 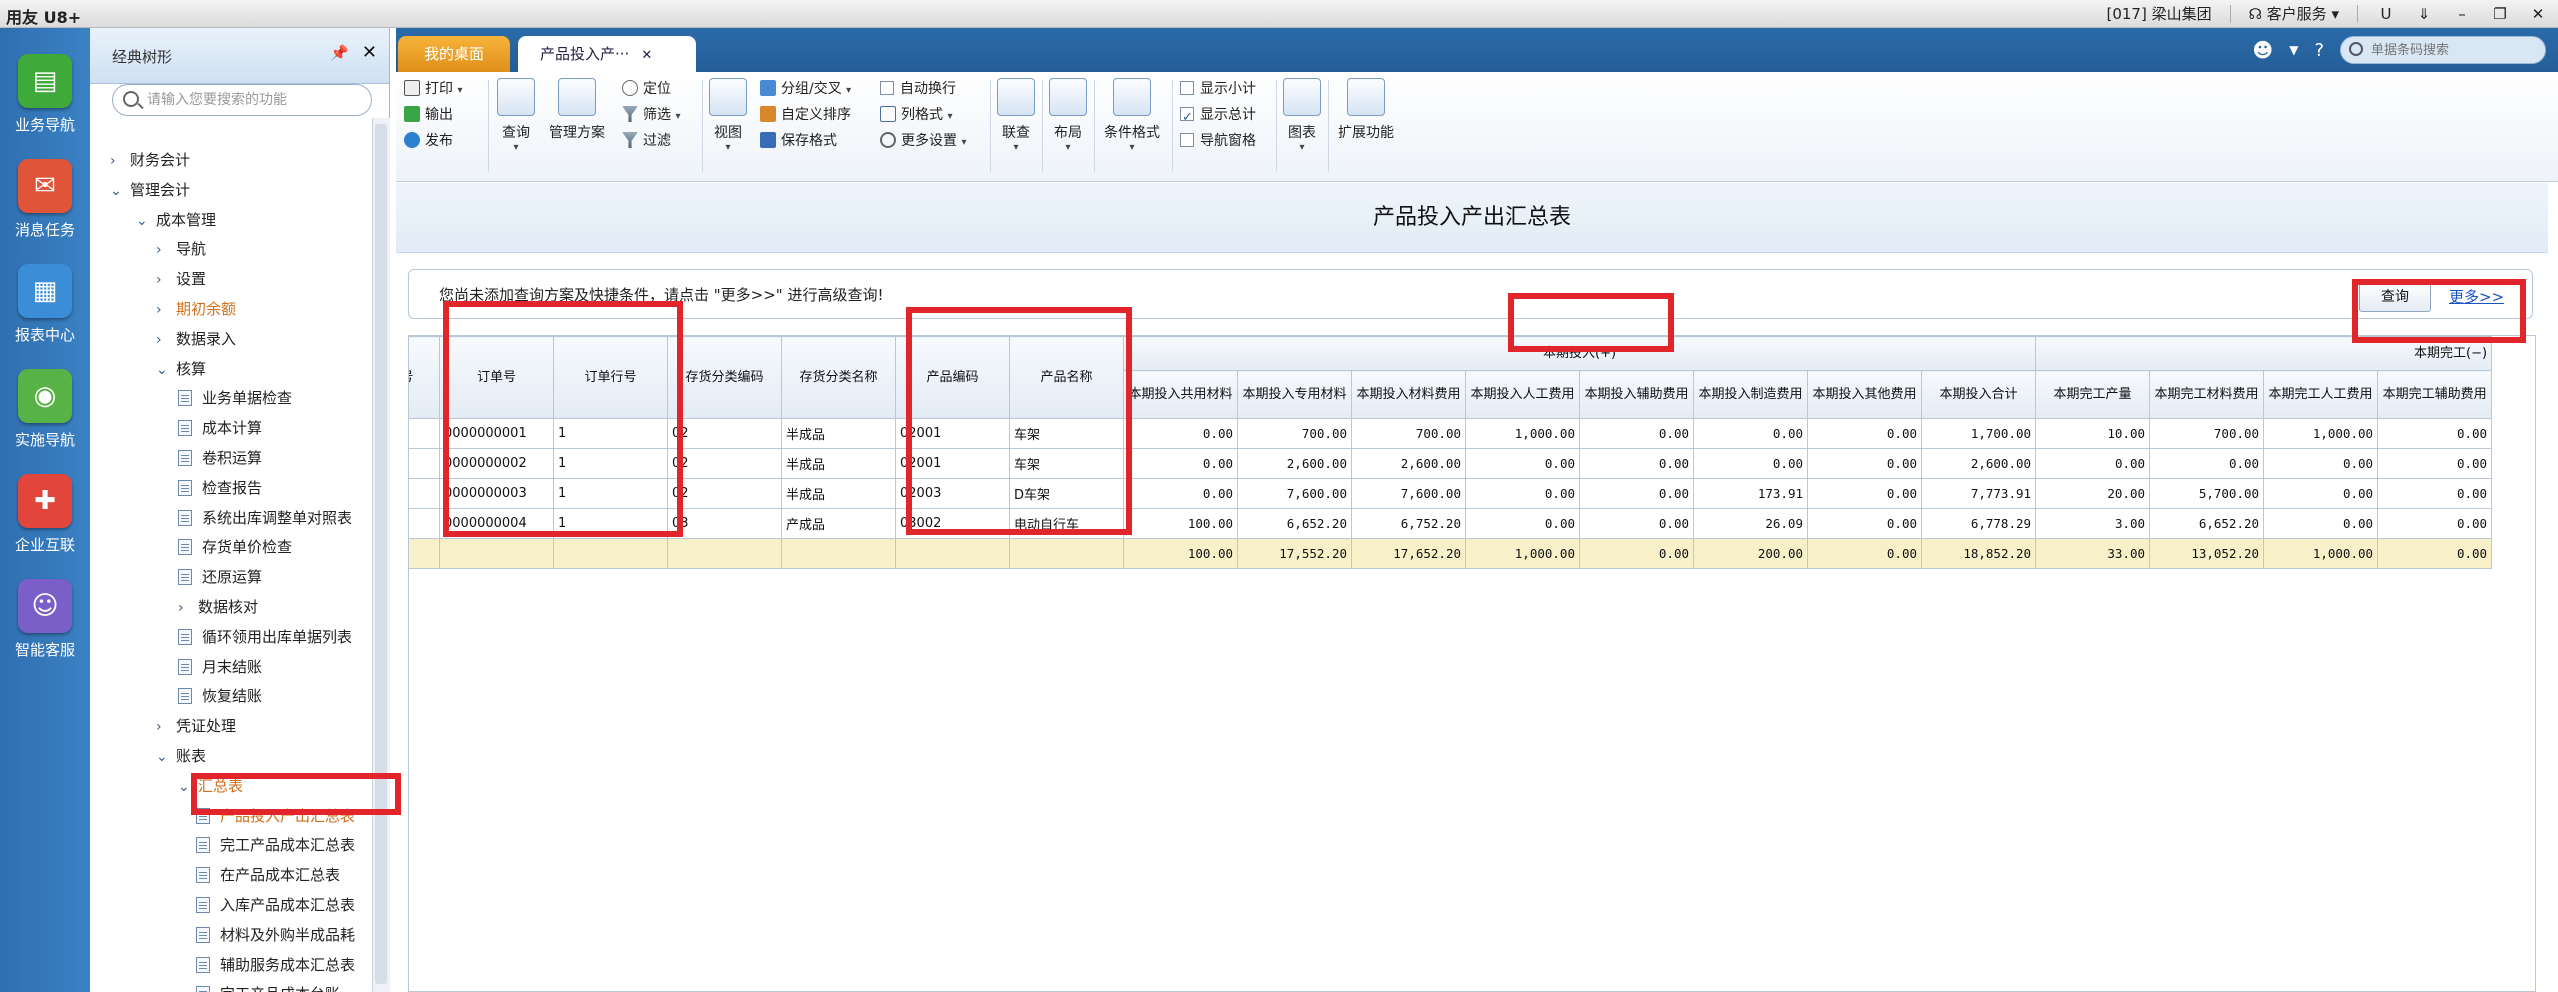 What do you see at coordinates (220, 667) in the screenshot?
I see `tree-node: 月末结账` at bounding box center [220, 667].